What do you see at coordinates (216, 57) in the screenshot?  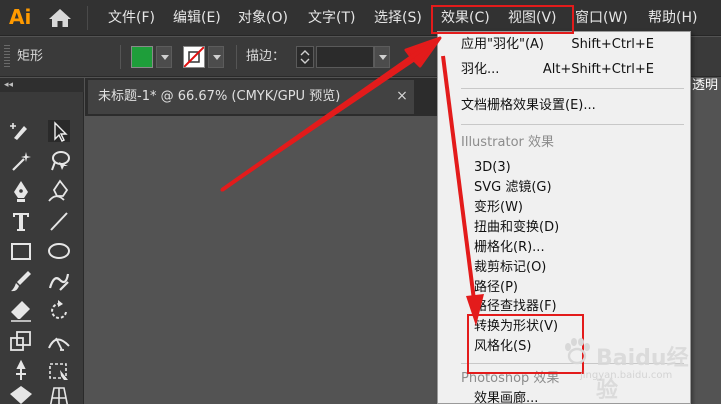 I see `stroke-dropdown` at bounding box center [216, 57].